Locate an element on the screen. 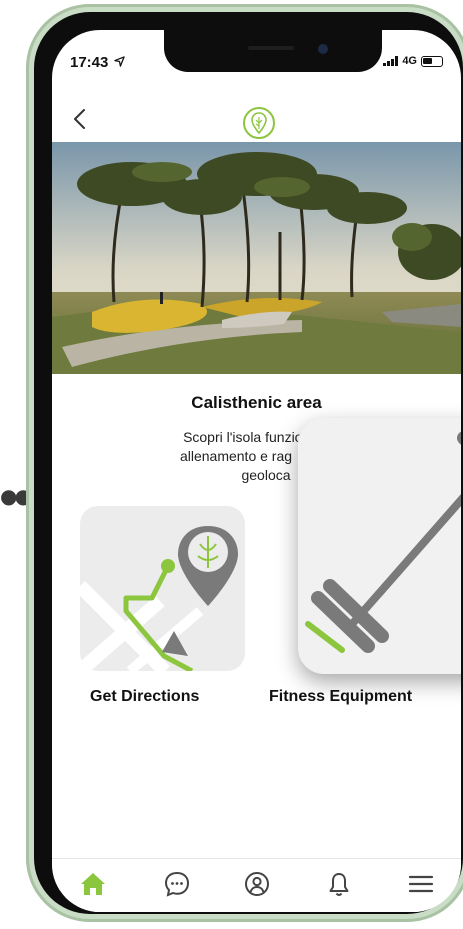 The image size is (463, 929). tab-profile is located at coordinates (257, 884).